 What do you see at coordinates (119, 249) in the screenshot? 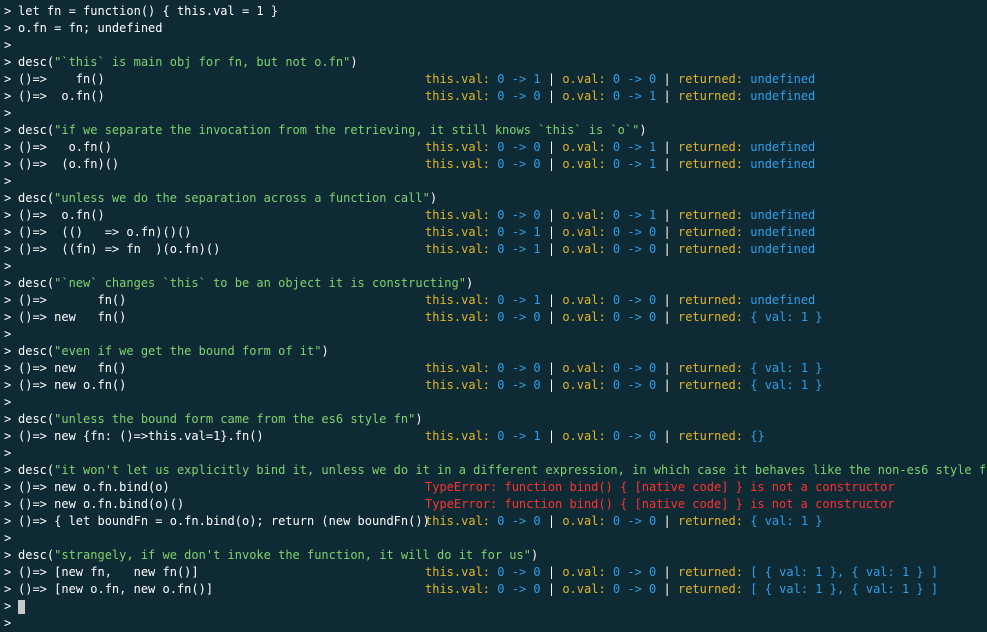
I see `code-text: ()=> ((fn) => fn )(o.fn)()` at bounding box center [119, 249].